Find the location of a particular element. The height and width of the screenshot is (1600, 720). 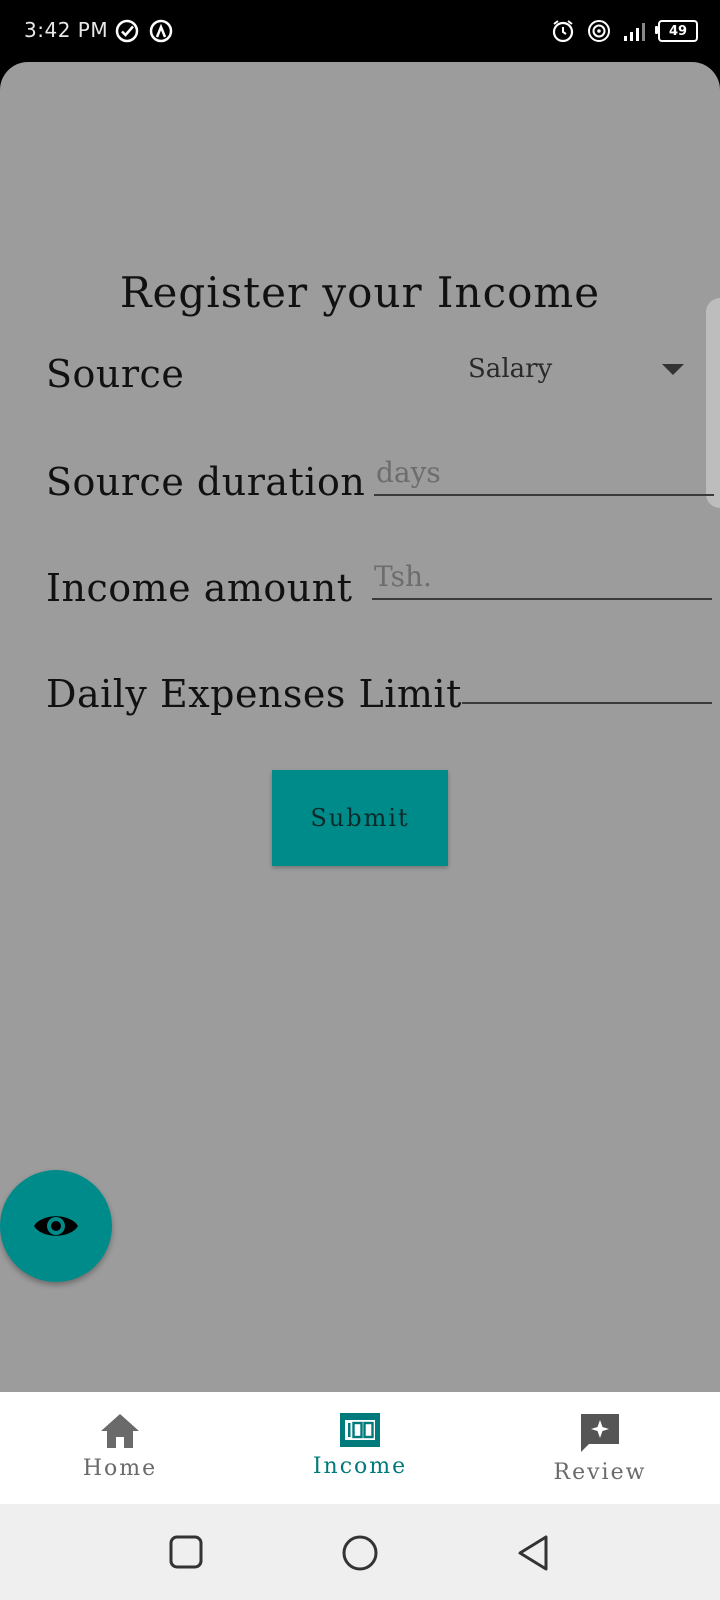

eye-icon is located at coordinates (56, 1226).